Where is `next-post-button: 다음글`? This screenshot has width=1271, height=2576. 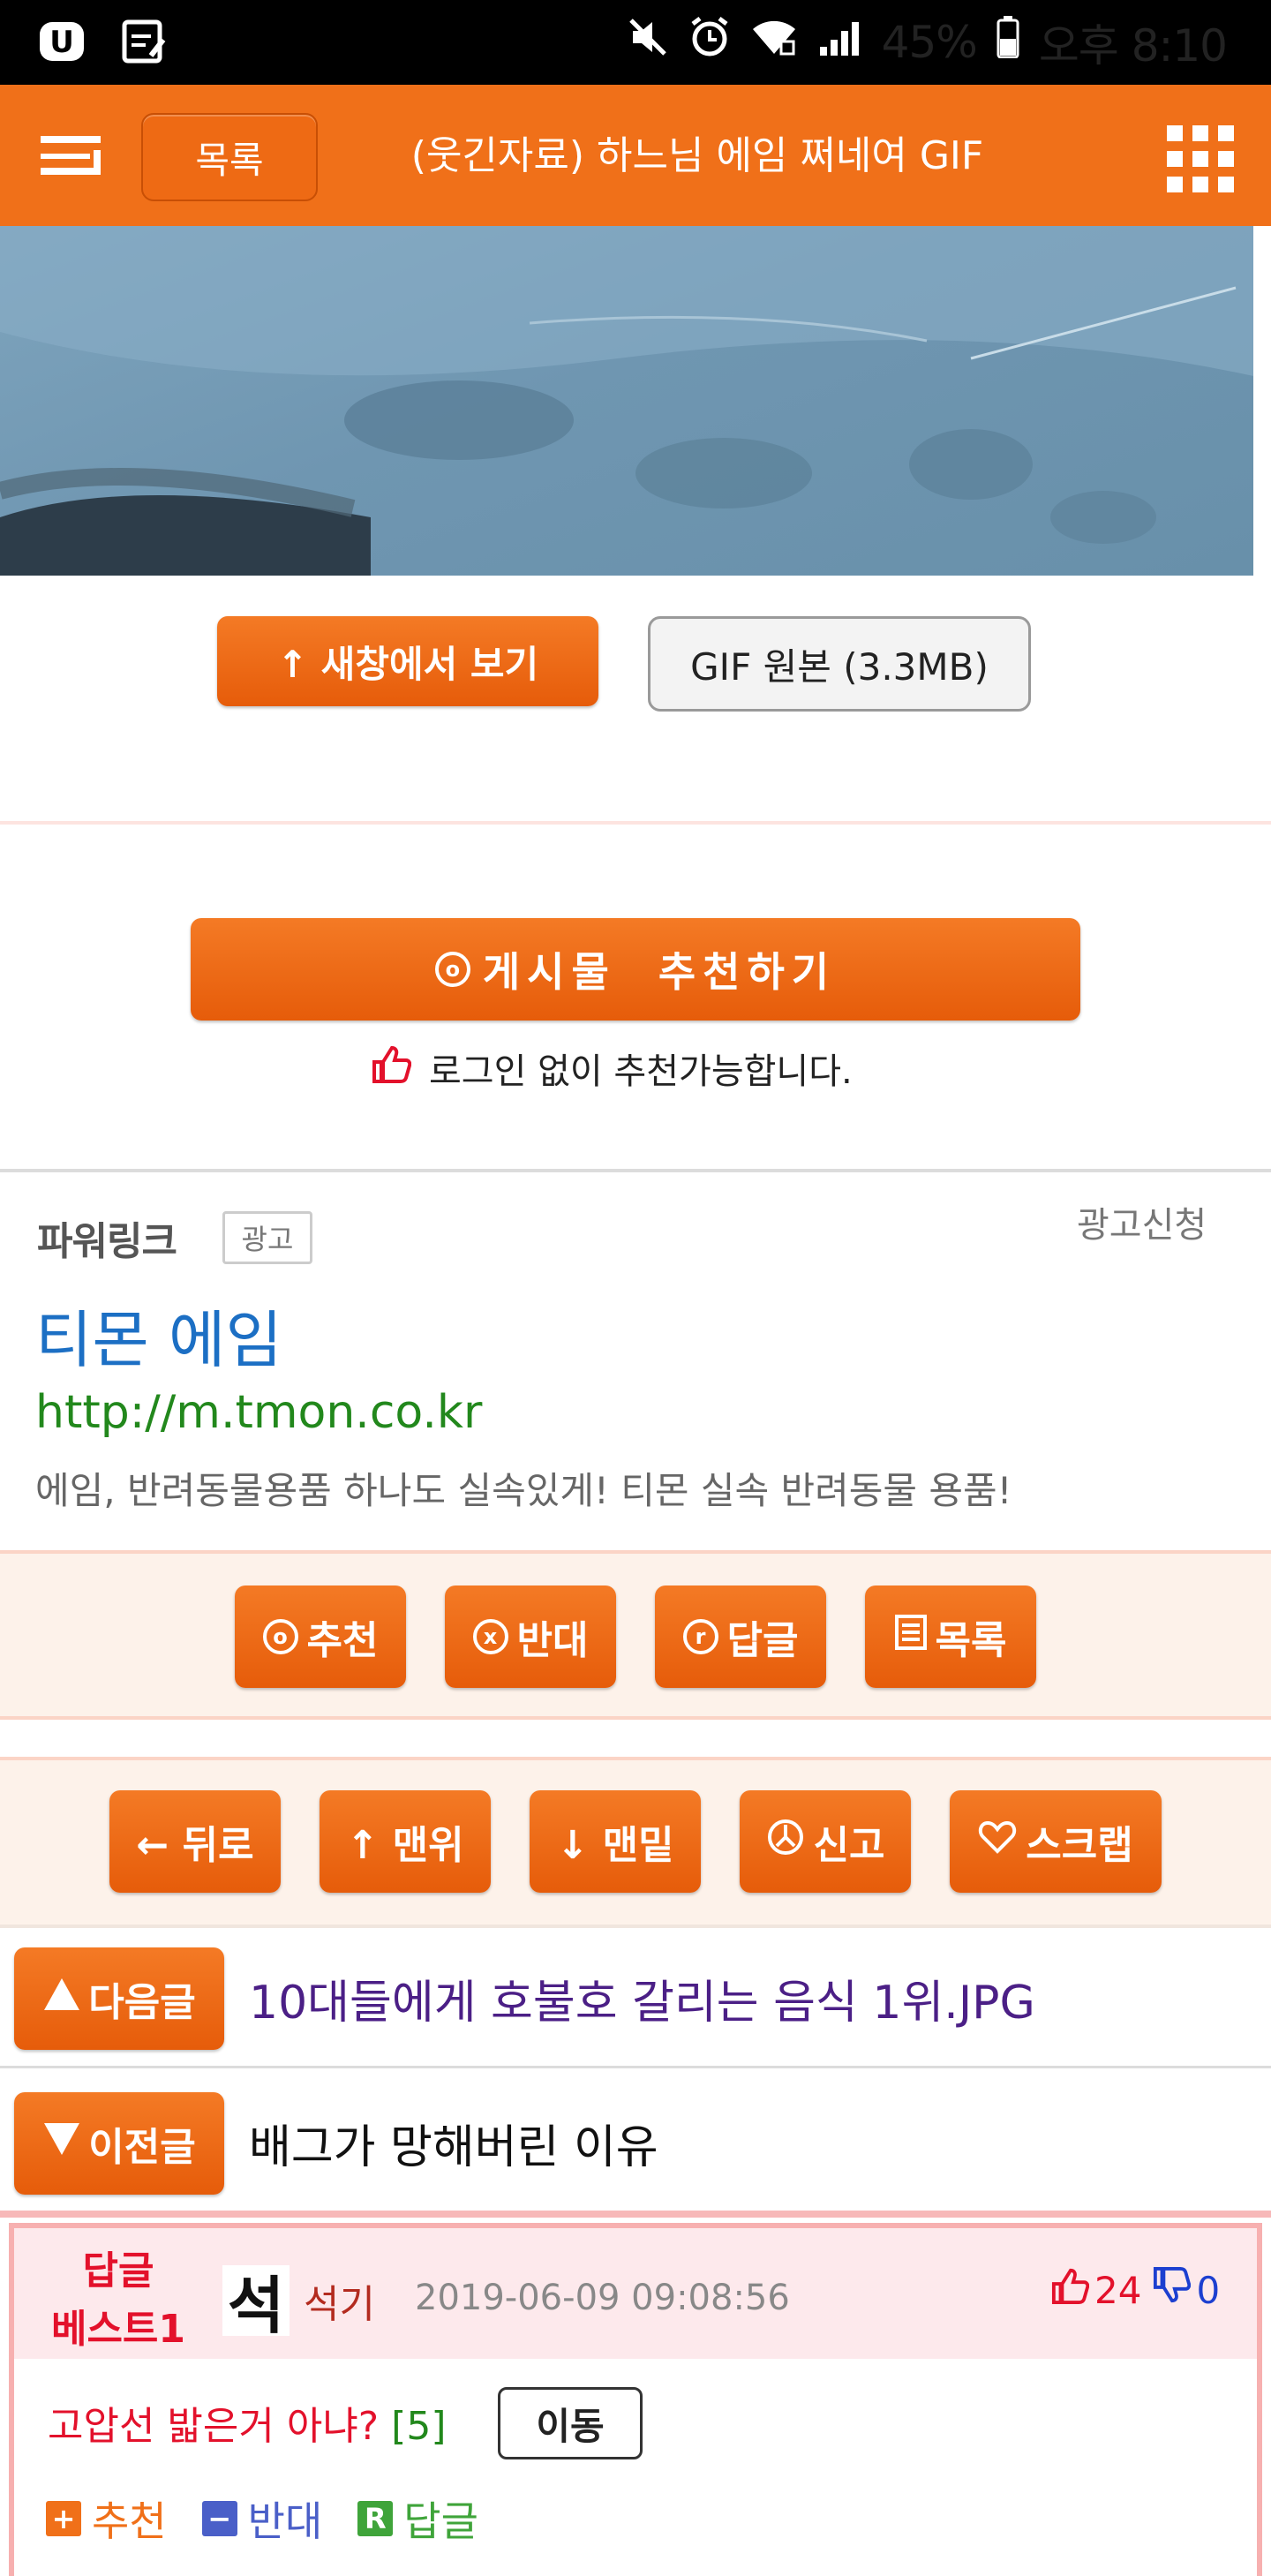
next-post-button: 다음글 is located at coordinates (119, 1999).